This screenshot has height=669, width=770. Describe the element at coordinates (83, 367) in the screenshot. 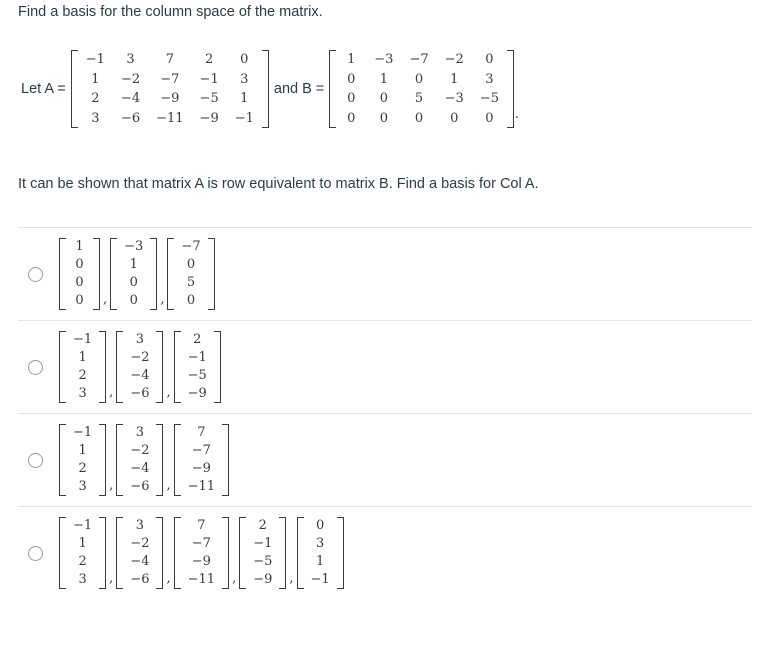

I see `column-vector: −1 1 2 3` at that location.